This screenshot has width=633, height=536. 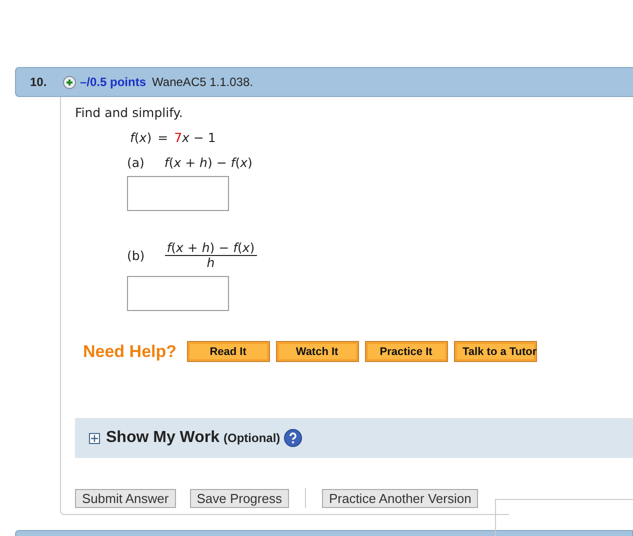 What do you see at coordinates (400, 498) in the screenshot?
I see `action-button: Practice Another Version` at bounding box center [400, 498].